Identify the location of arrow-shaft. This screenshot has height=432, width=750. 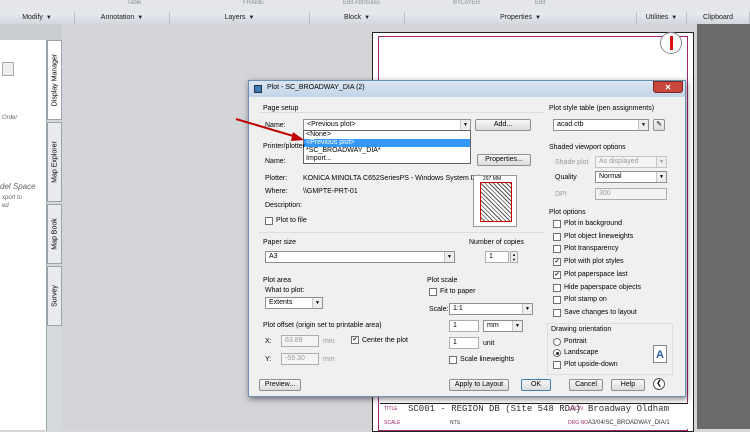
(268, 128).